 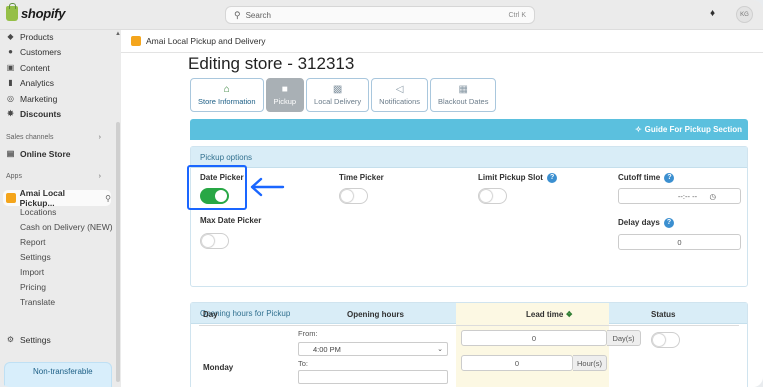 I want to click on from-time-select: 4:00 PM ⌄, so click(x=373, y=349).